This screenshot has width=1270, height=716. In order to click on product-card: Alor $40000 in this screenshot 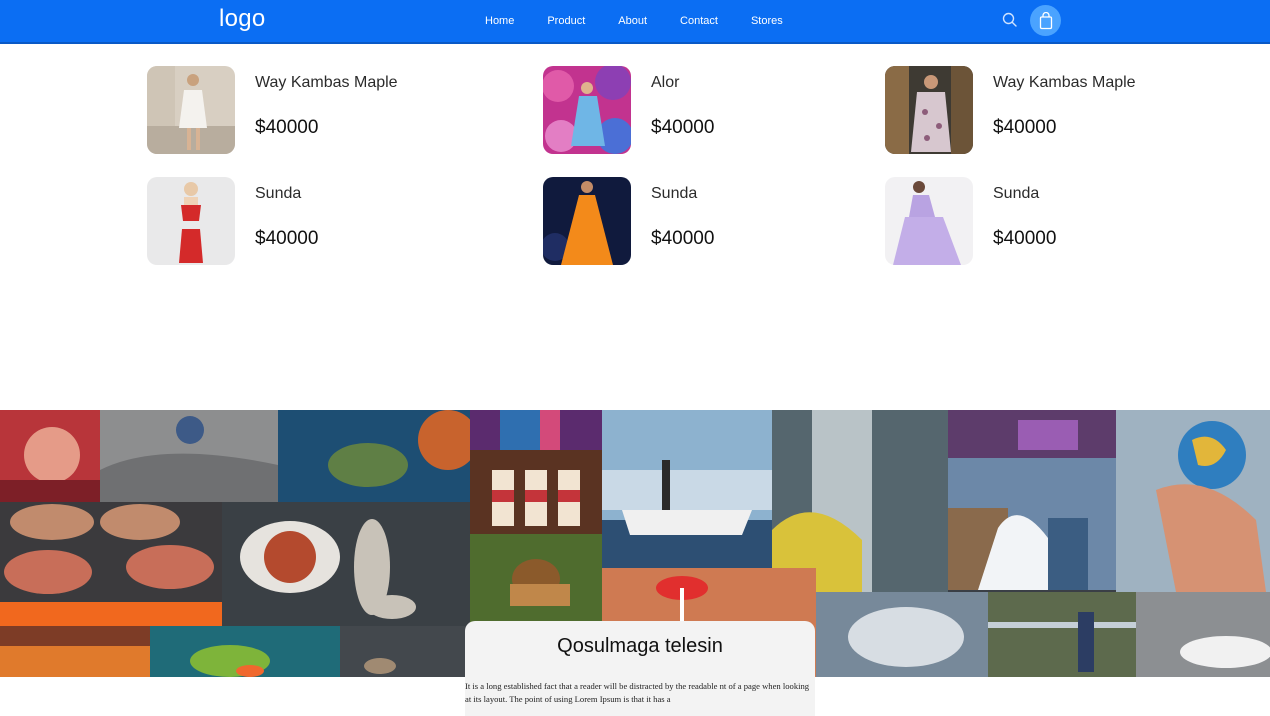, I will do `click(708, 111)`.